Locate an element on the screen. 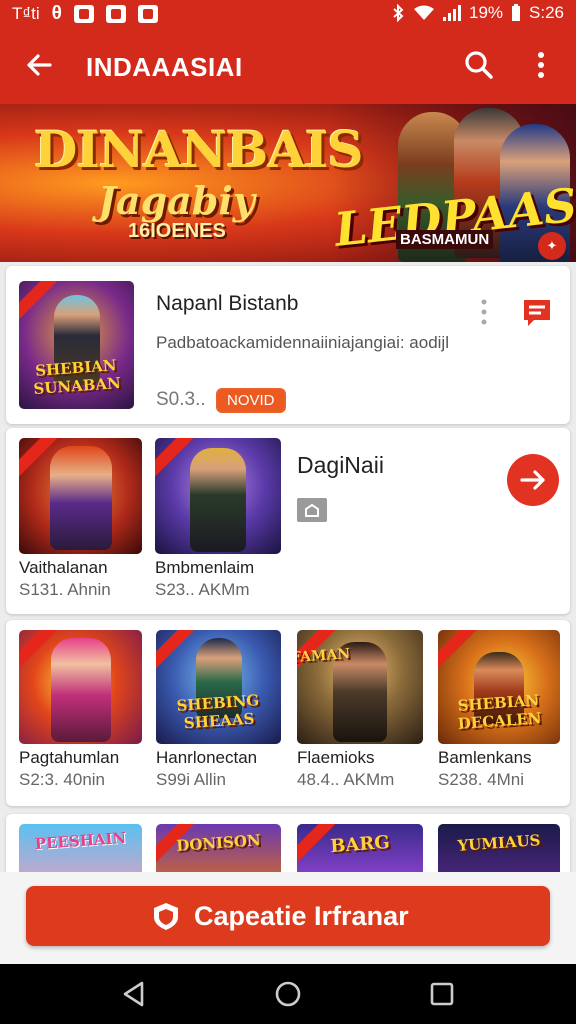  system-nav-bar is located at coordinates (288, 994).